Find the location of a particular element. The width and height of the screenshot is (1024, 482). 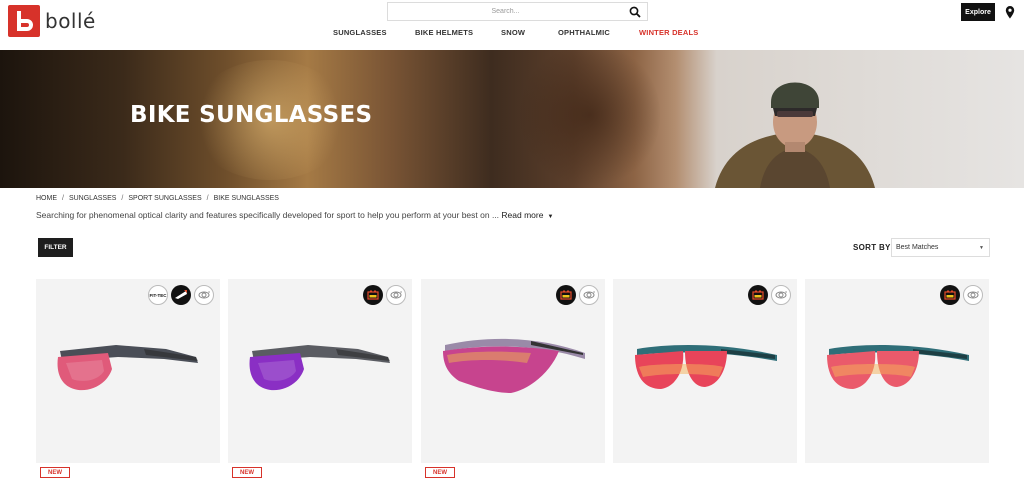

breadcrumb-sport-sunglasses: SPORT SUNGLASSES is located at coordinates (164, 198).